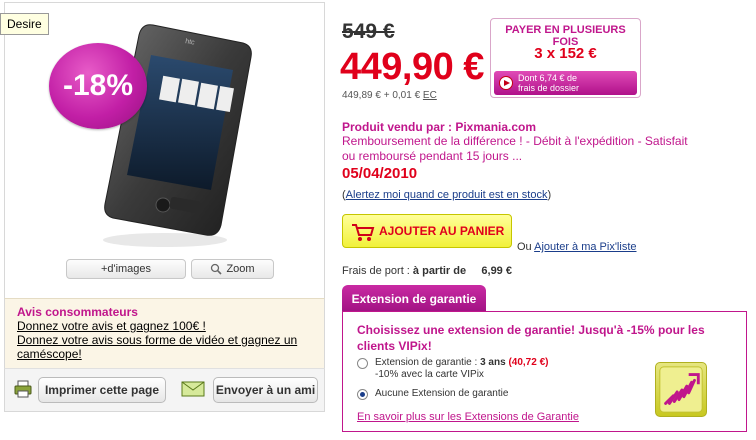 The height and width of the screenshot is (440, 756). Describe the element at coordinates (428, 362) in the screenshot. I see `warranty-option-label: Extension de garantie :` at that location.